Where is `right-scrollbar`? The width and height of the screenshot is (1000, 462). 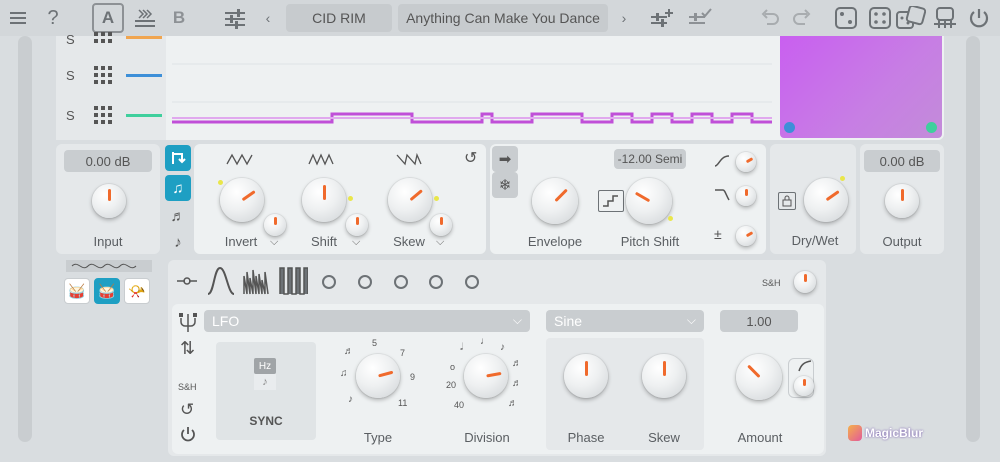 right-scrollbar is located at coordinates (973, 239).